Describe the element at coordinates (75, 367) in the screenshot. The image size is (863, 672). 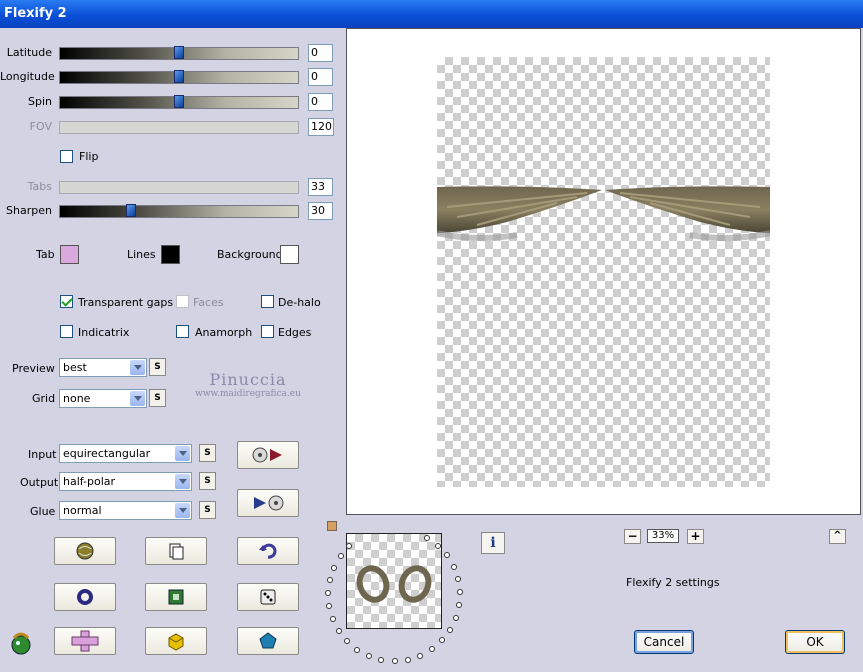
I see `preview-value: best` at that location.